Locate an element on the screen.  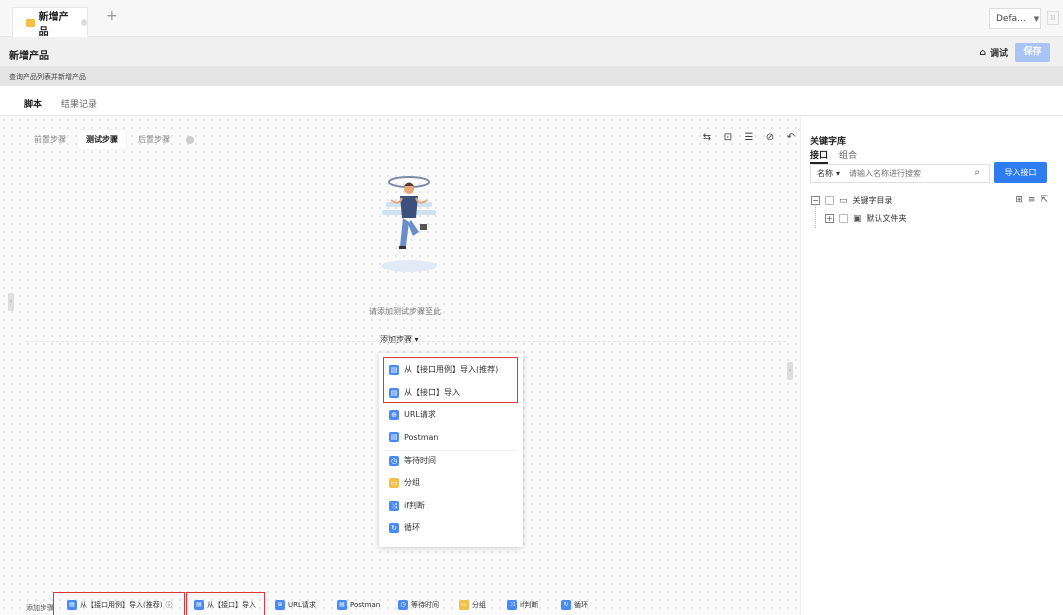
main-tabs: 脚本 结果记录 is located at coordinates (531, 103).